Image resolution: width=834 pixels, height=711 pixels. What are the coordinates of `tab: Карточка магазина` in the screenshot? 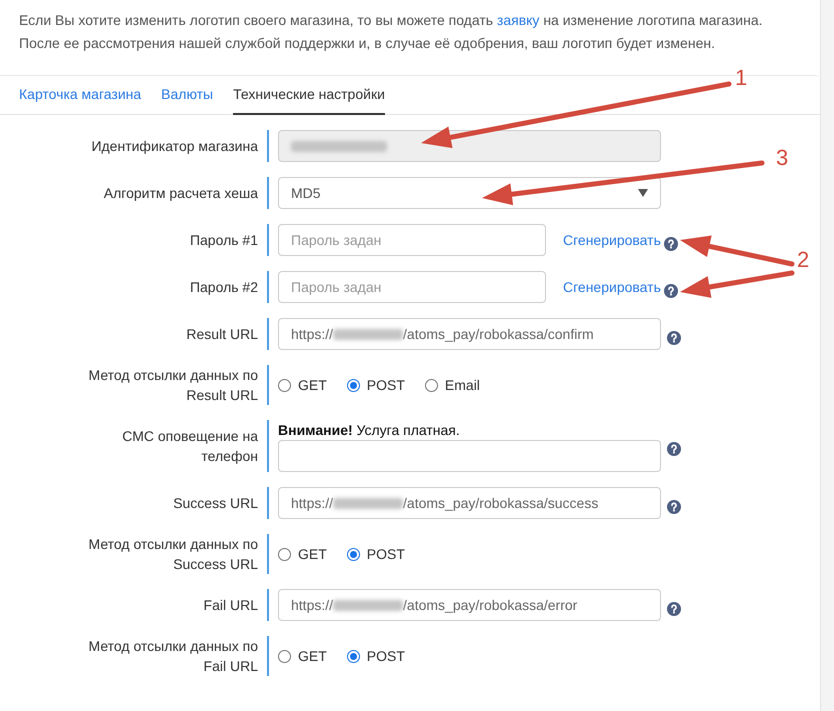 It's located at (80, 95).